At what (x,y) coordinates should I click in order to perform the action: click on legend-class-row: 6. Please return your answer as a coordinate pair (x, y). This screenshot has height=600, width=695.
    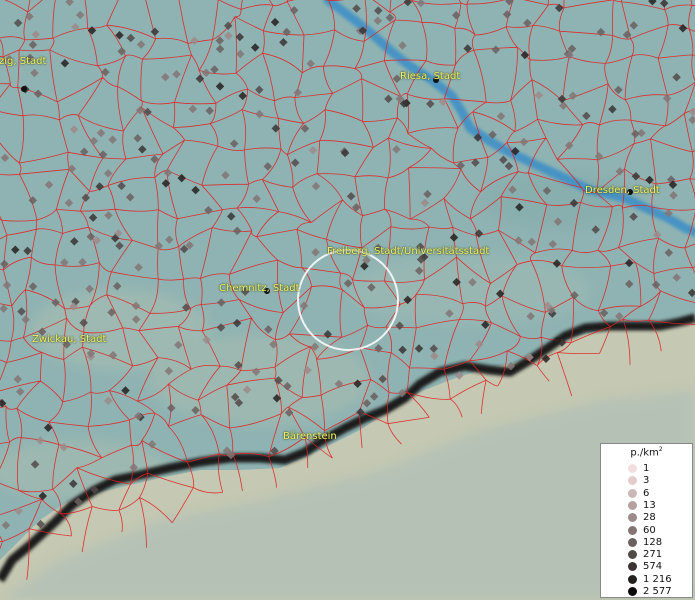
    Looking at the image, I should click on (646, 494).